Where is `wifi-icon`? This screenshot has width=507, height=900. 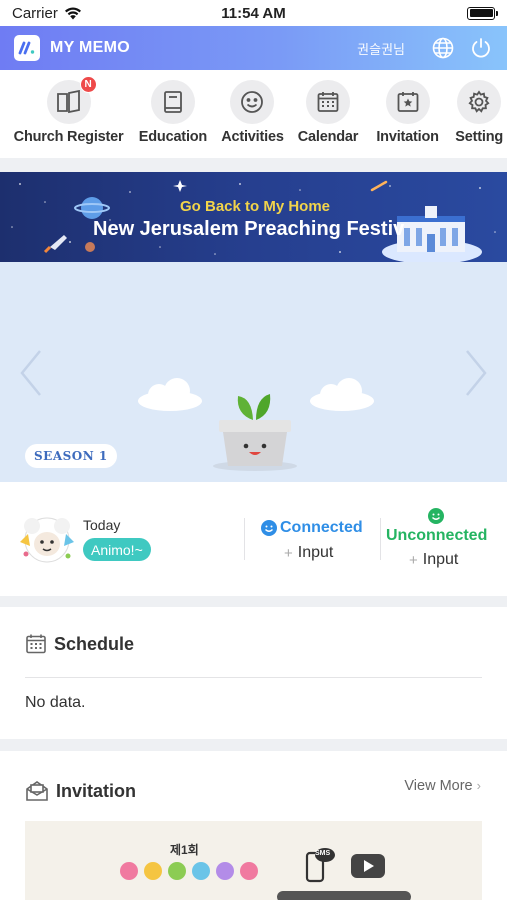
wifi-icon is located at coordinates (72, 13).